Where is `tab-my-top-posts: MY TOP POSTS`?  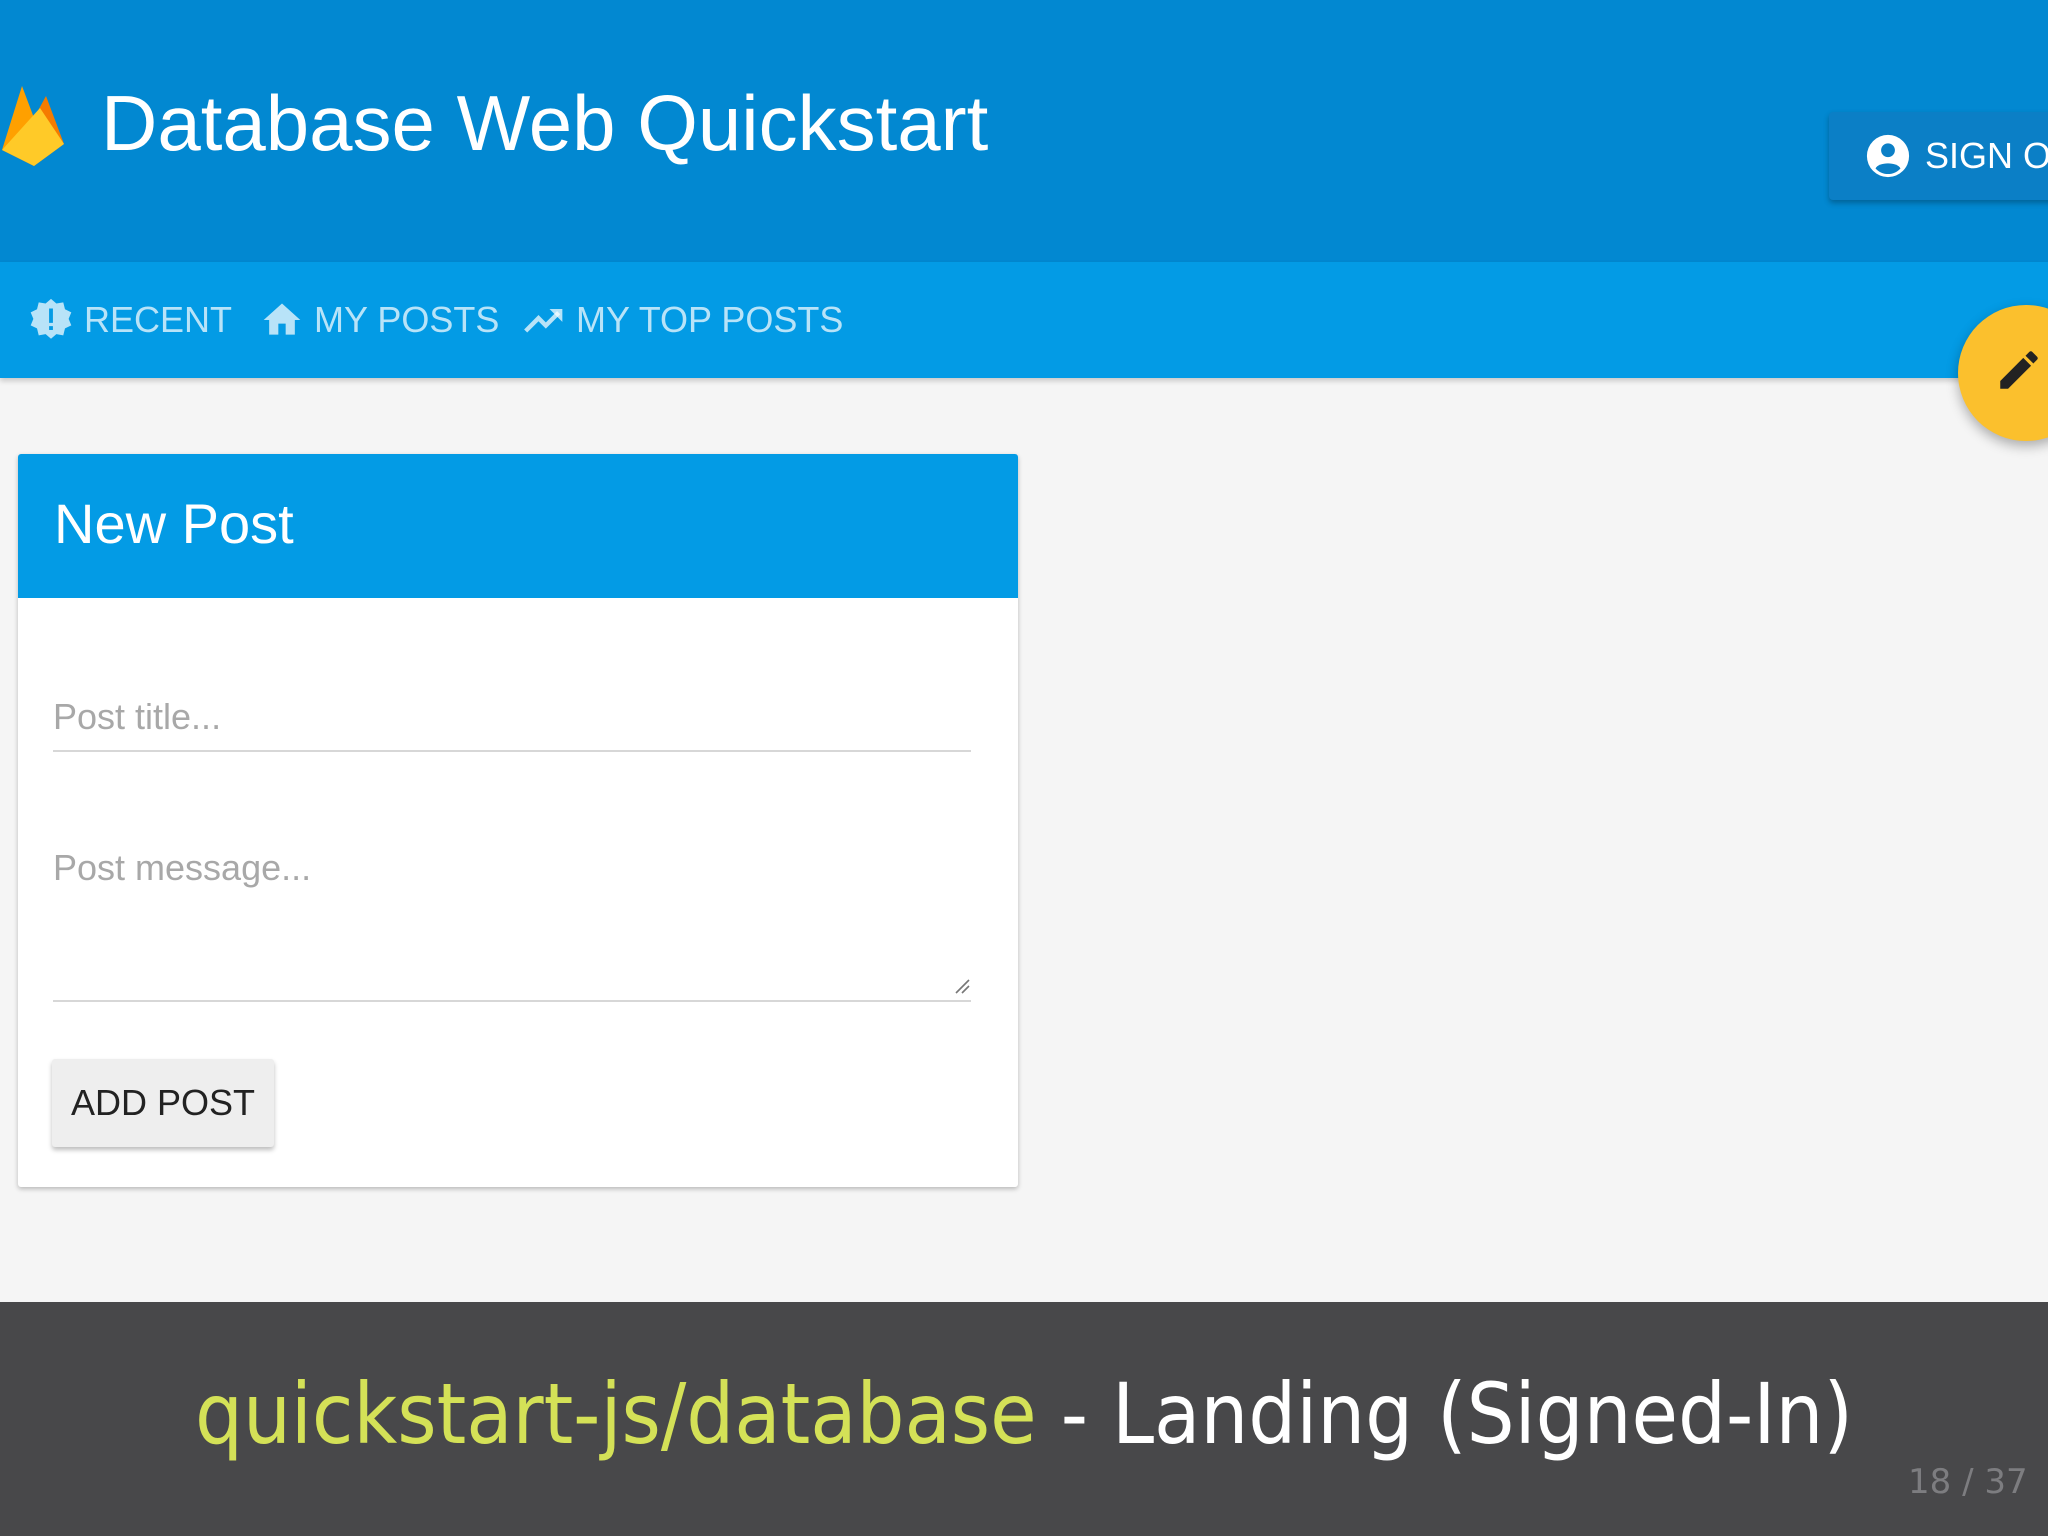
tab-my-top-posts: MY TOP POSTS is located at coordinates (682, 320).